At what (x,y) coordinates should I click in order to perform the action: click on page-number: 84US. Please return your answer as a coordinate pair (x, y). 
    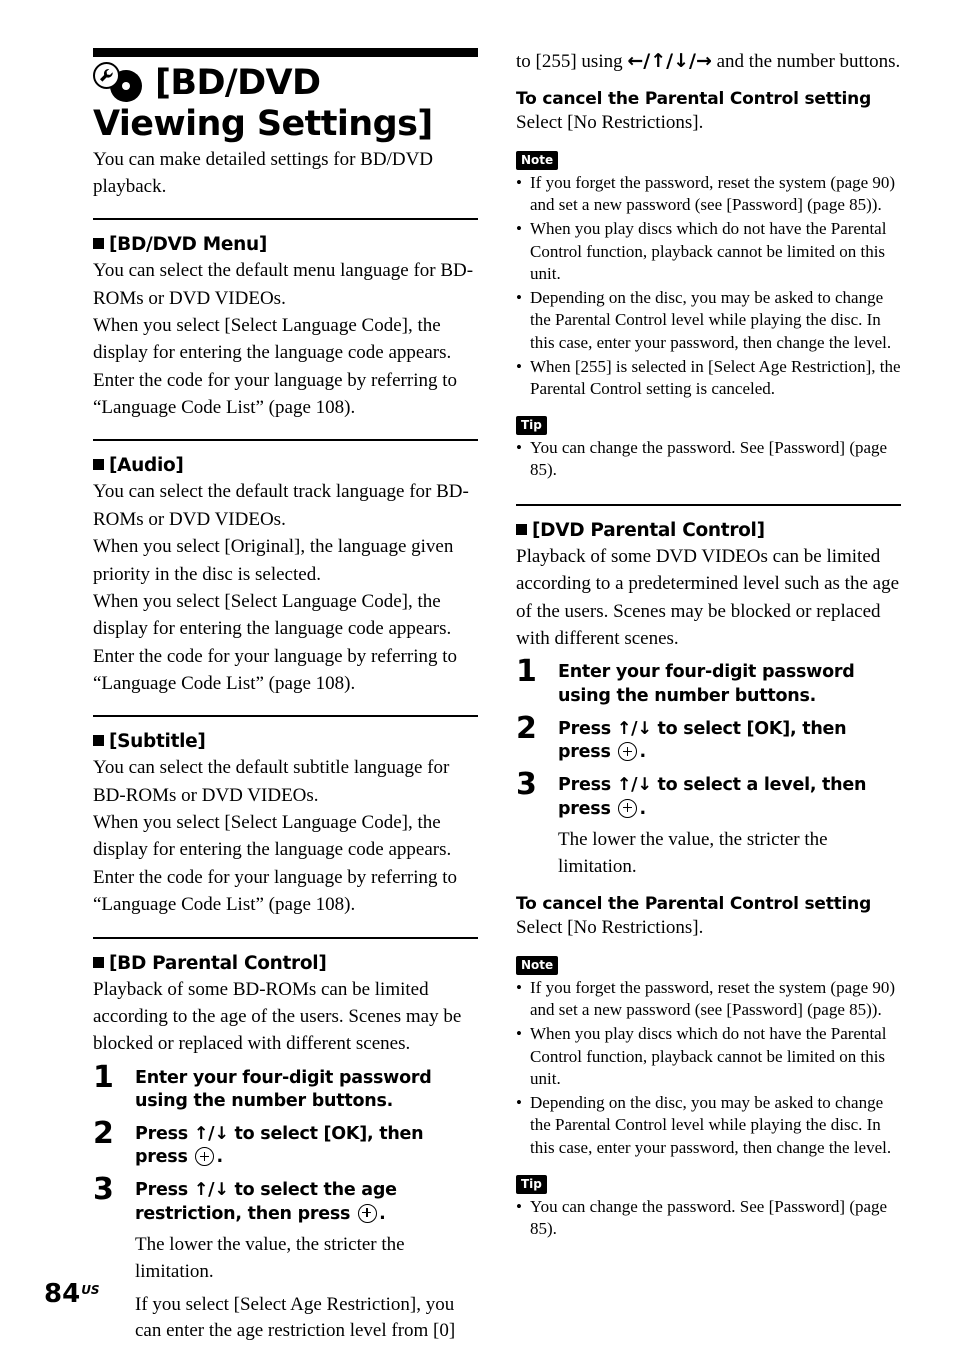
    Looking at the image, I should click on (72, 1294).